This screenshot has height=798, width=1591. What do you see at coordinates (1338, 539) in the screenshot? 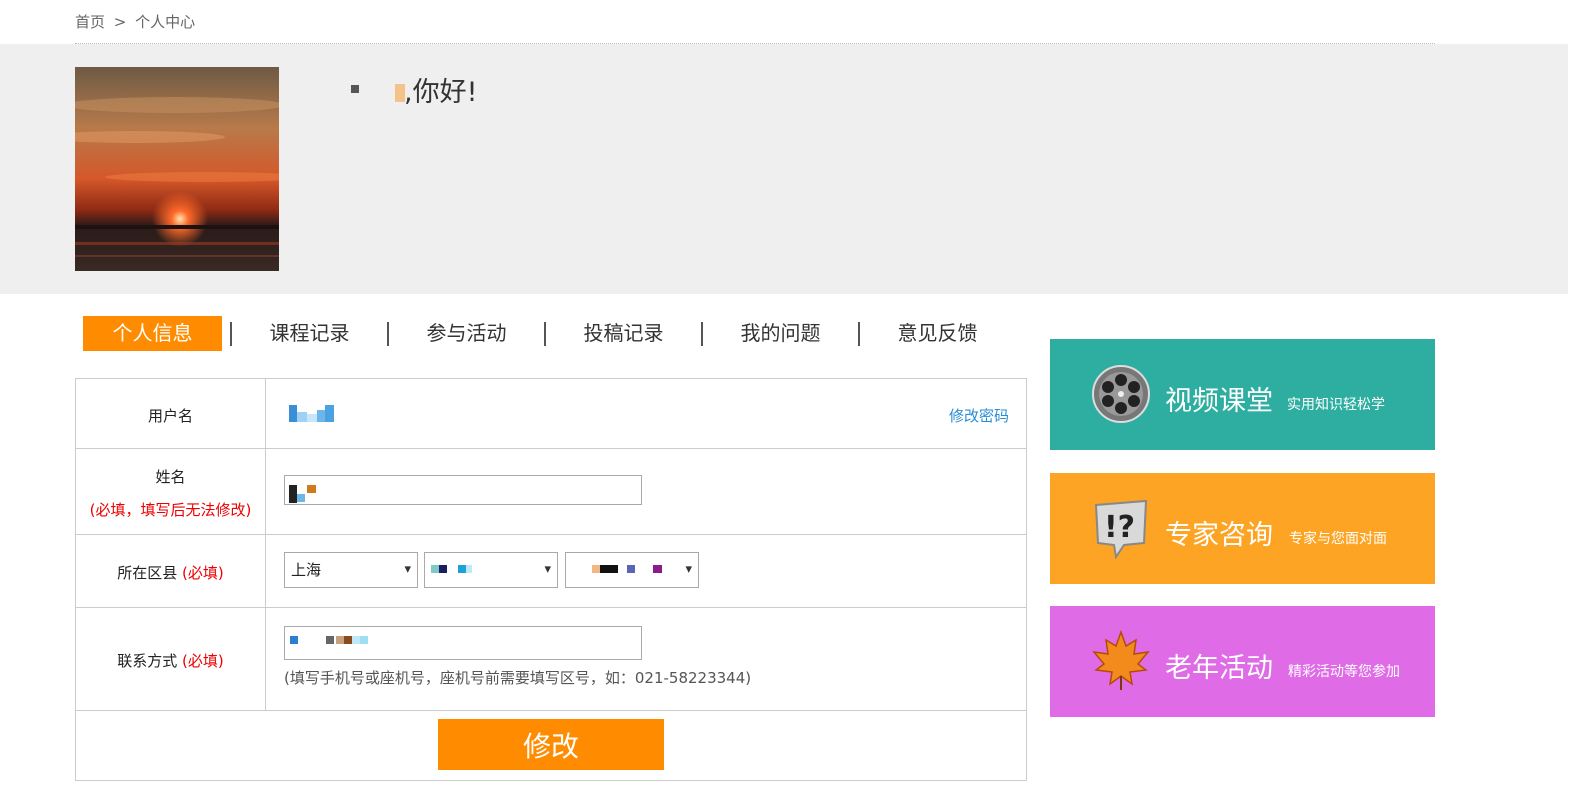
I see `promo-subtitle: 专家与您面对面` at bounding box center [1338, 539].